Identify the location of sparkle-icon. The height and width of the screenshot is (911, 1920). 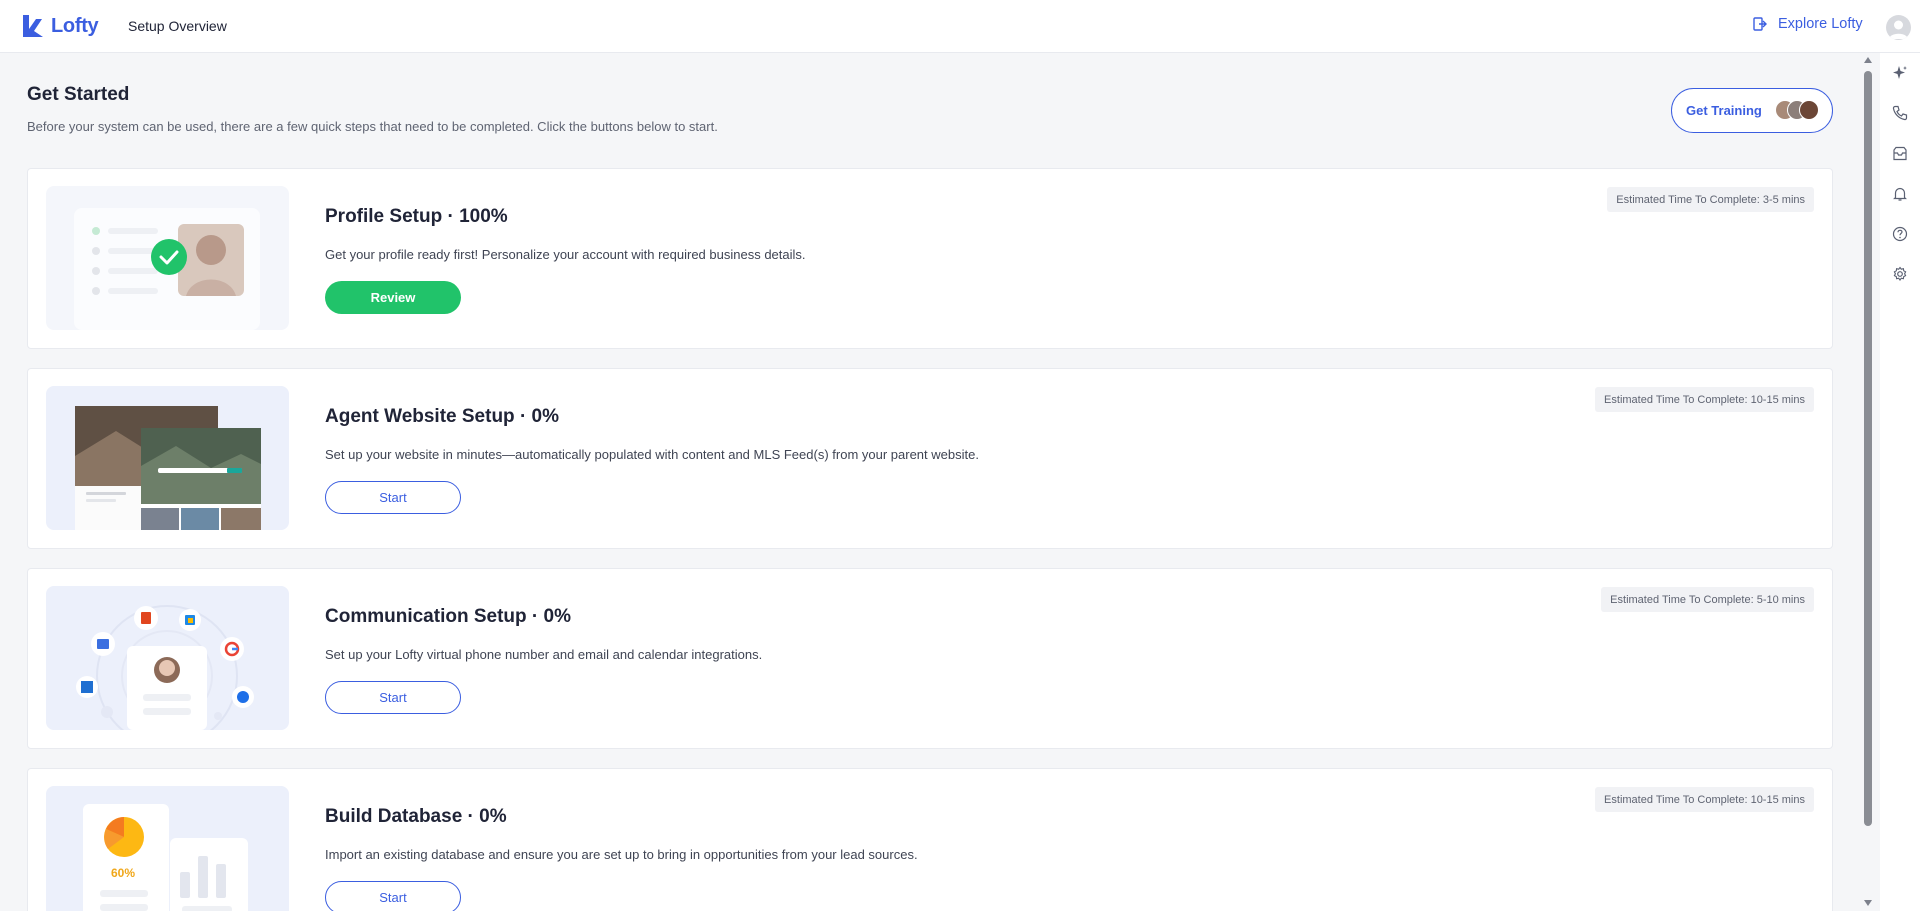
(1900, 73).